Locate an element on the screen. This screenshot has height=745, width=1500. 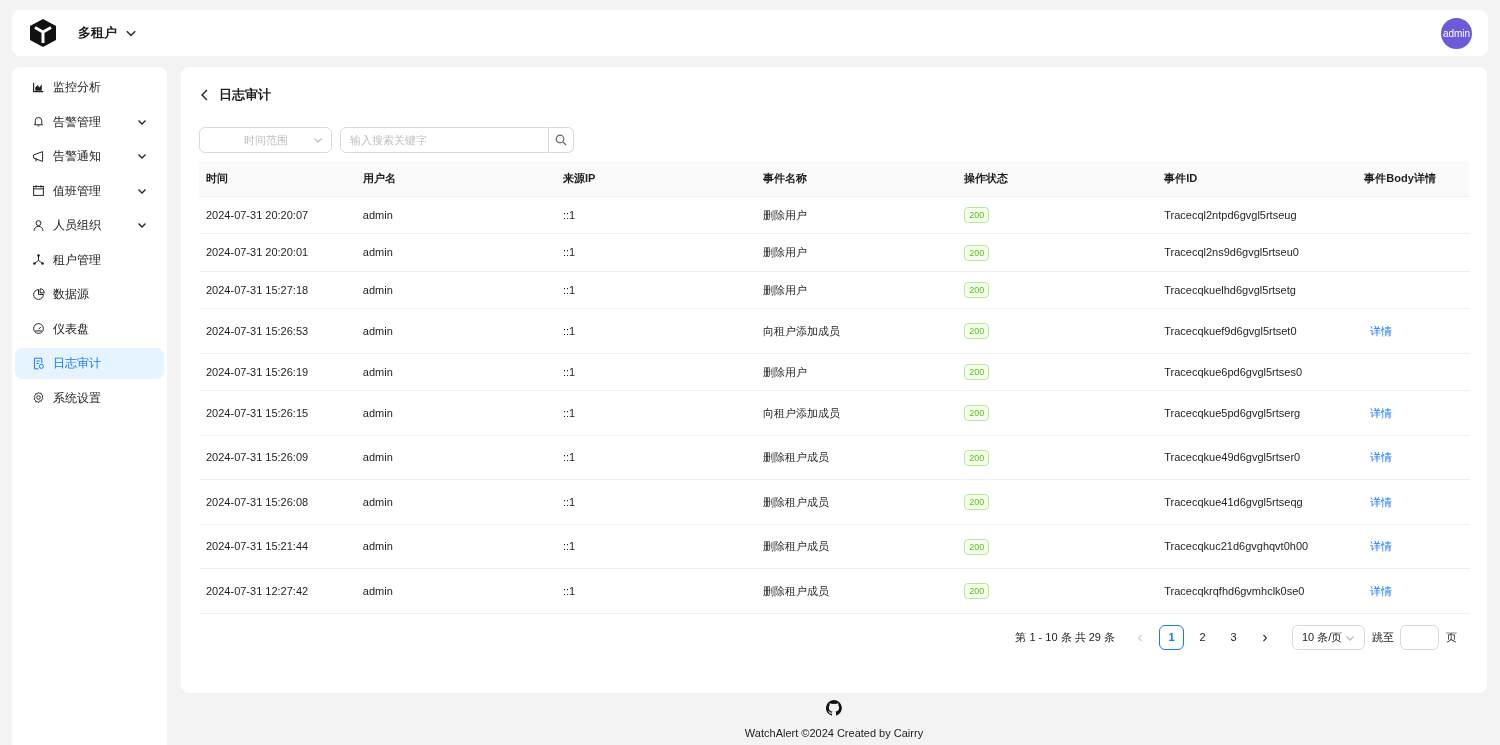
table-cell: Tracecqkuelhd6gvgl5rtsetg is located at coordinates (1230, 289).